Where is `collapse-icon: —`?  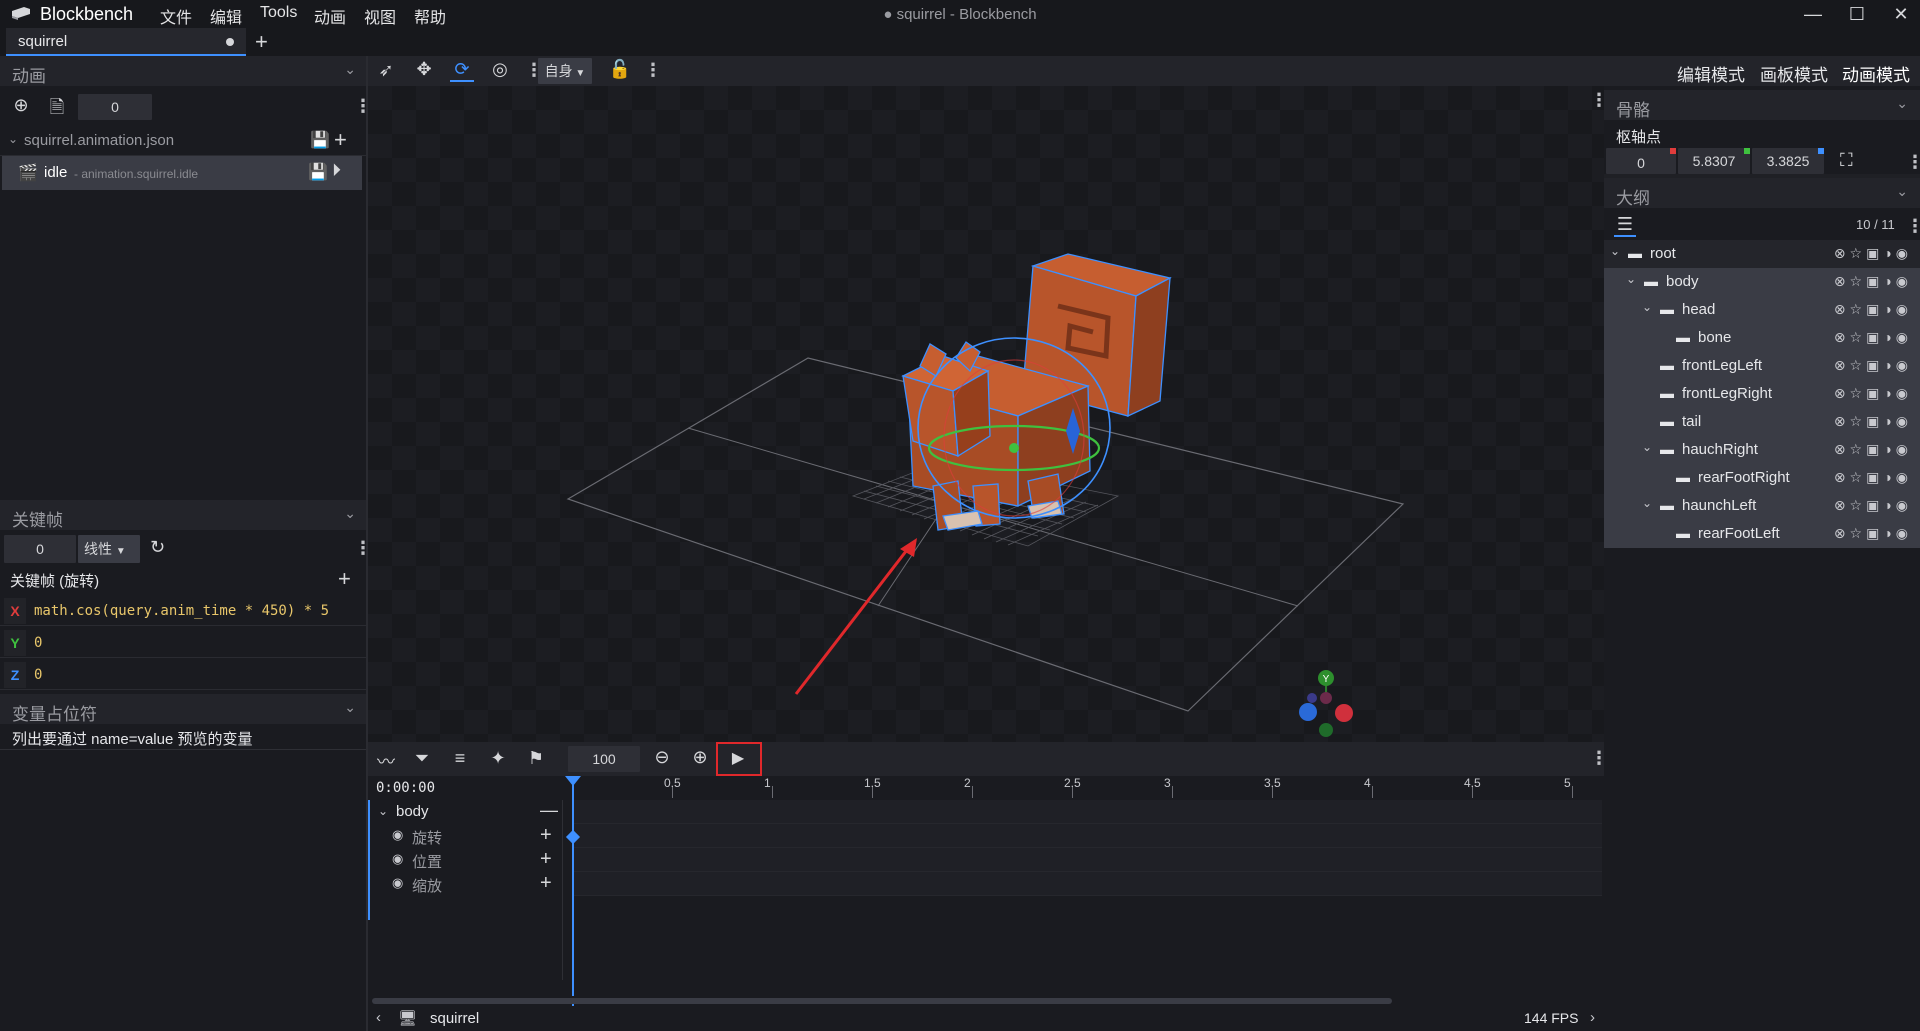
collapse-icon: — is located at coordinates (549, 810).